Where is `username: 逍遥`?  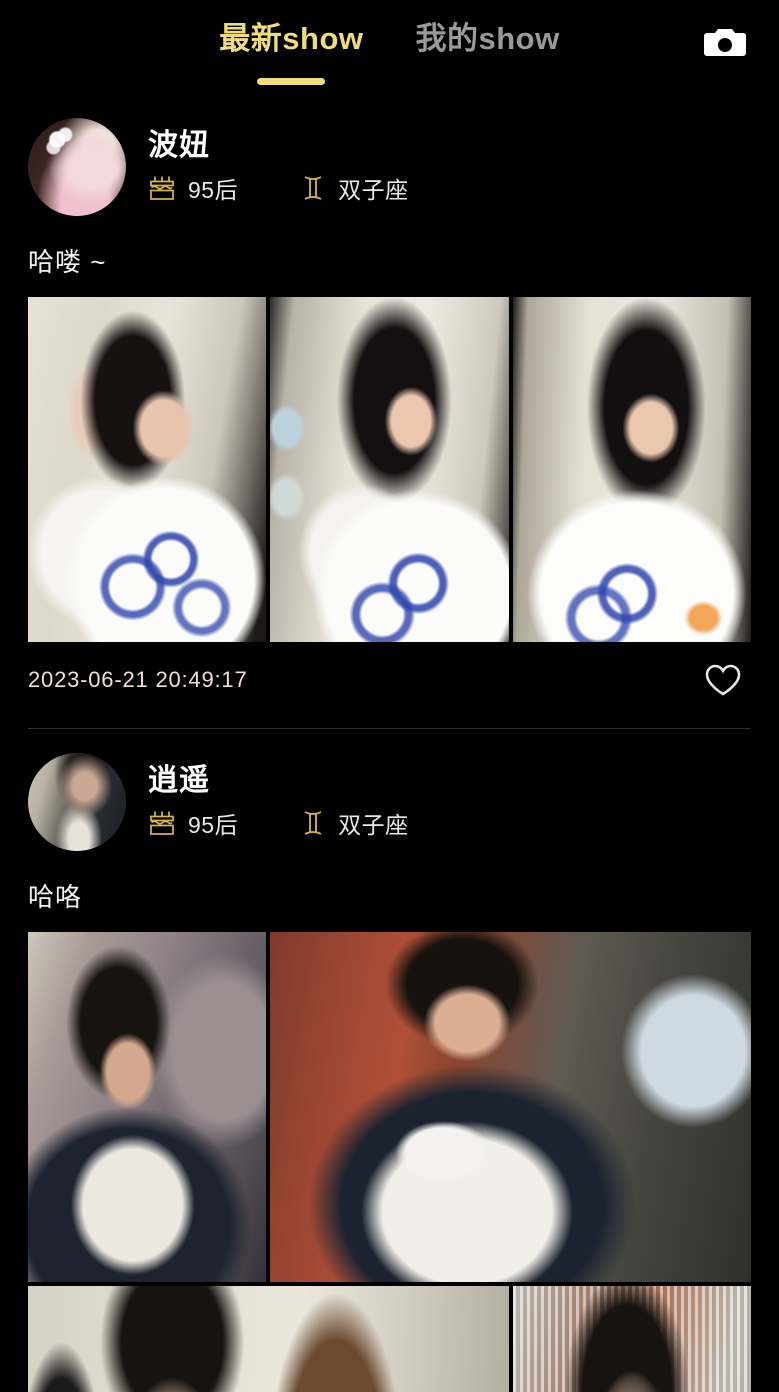 username: 逍遥 is located at coordinates (278, 780).